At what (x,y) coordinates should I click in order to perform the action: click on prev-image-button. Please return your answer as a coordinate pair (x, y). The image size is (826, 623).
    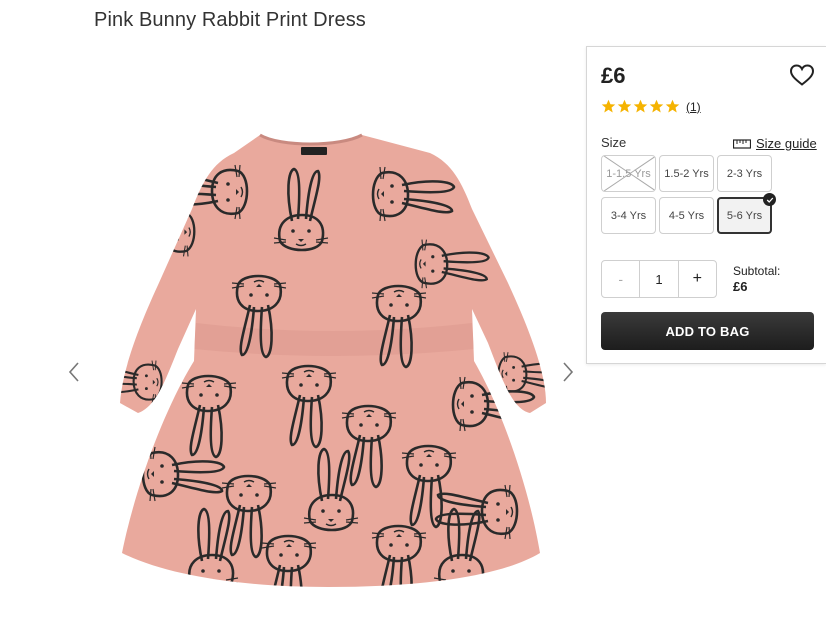
    Looking at the image, I should click on (74, 372).